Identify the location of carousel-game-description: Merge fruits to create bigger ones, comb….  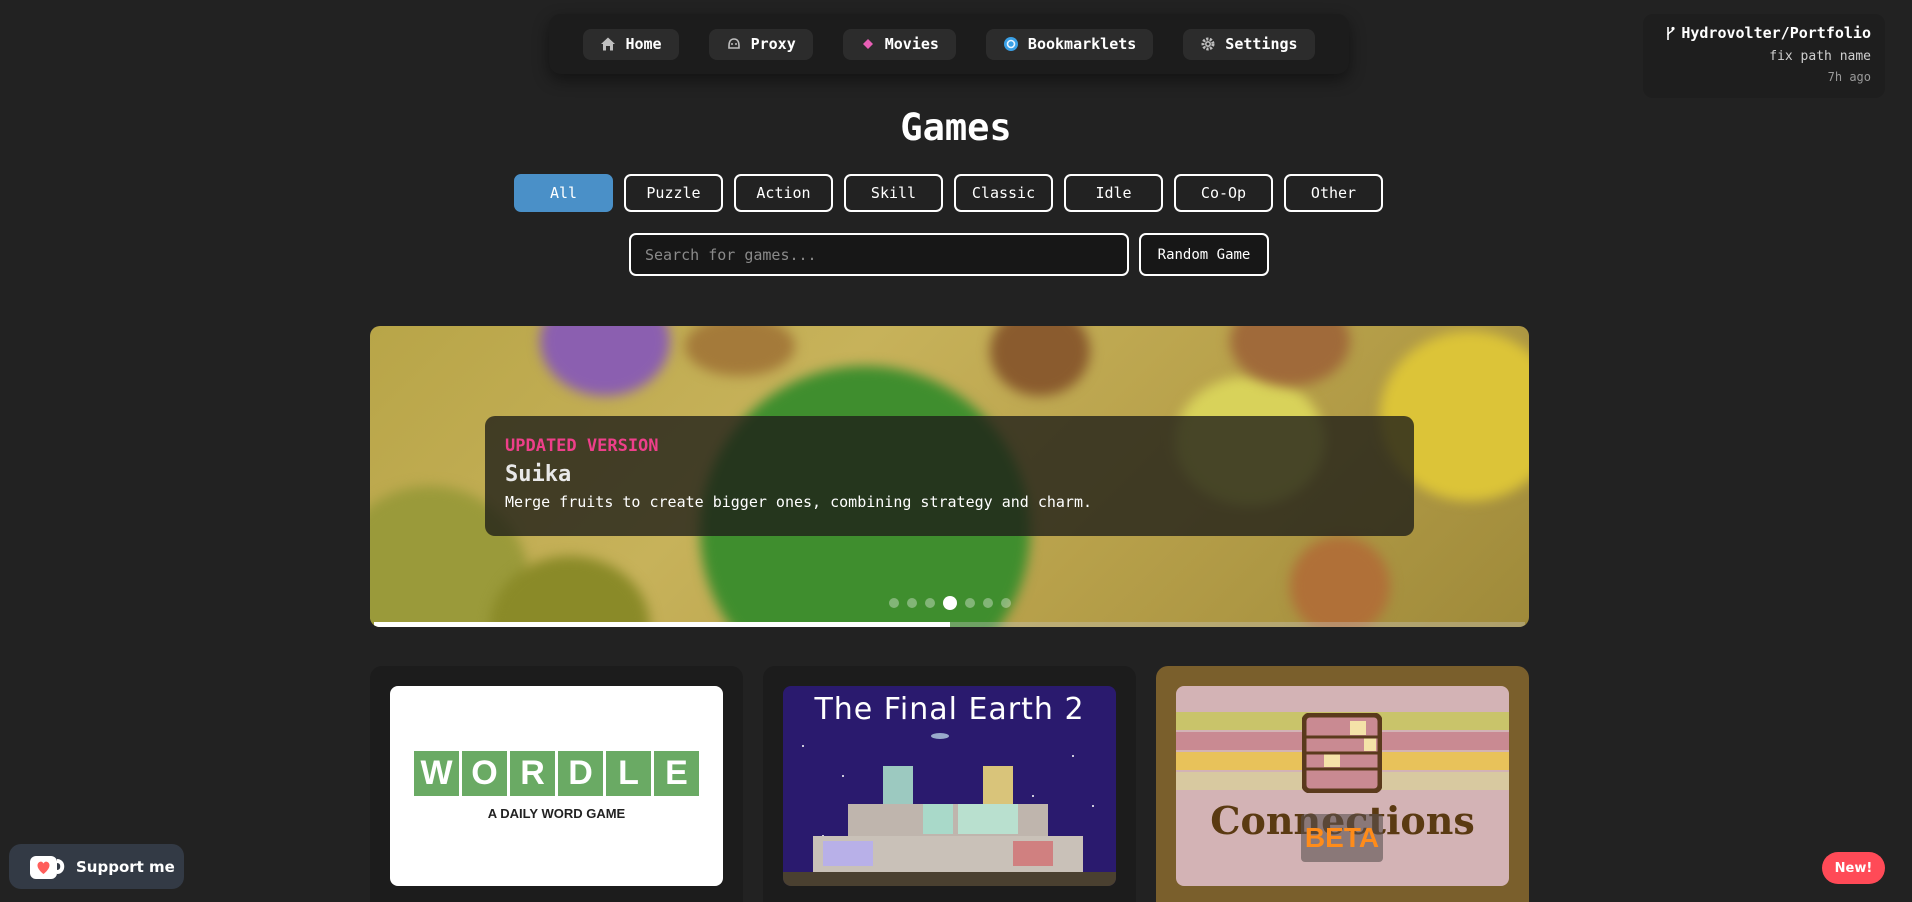
(798, 502).